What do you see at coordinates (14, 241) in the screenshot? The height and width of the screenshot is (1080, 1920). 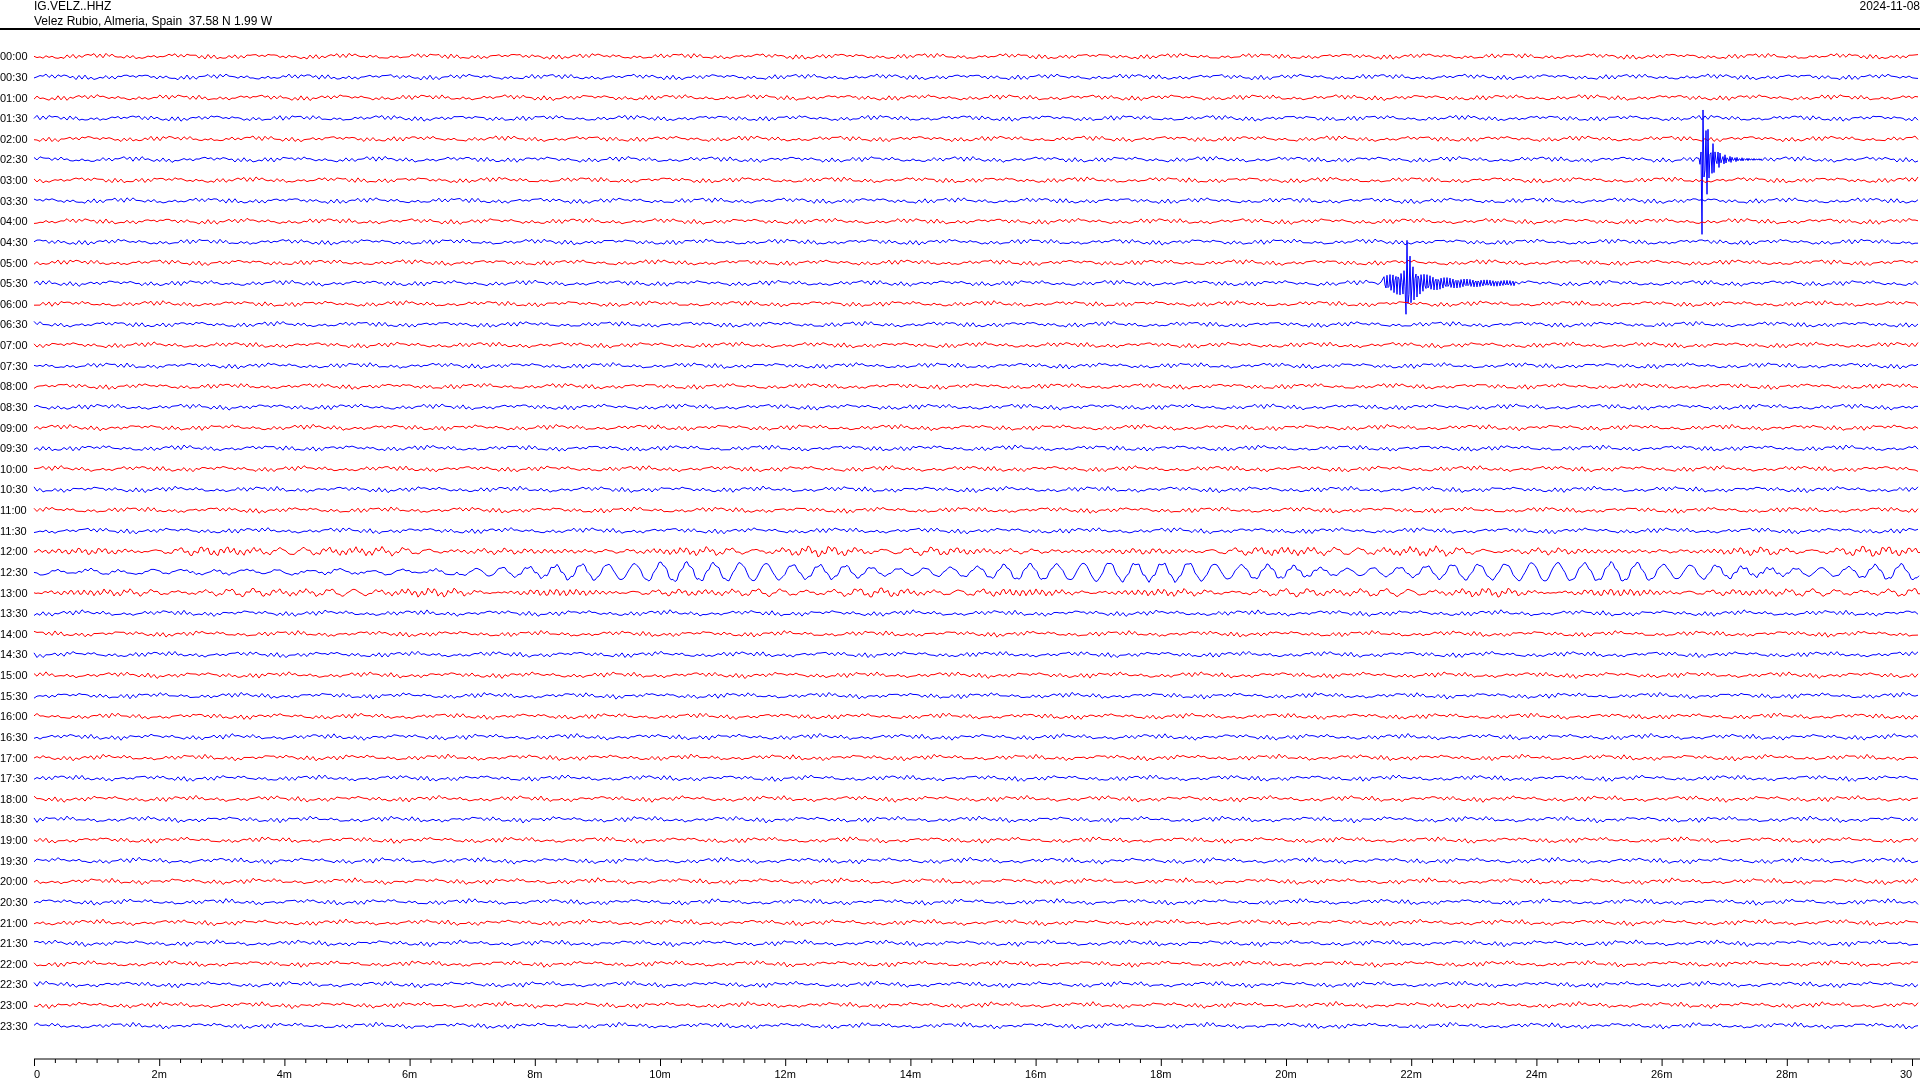 I see `time-label: 04:30` at bounding box center [14, 241].